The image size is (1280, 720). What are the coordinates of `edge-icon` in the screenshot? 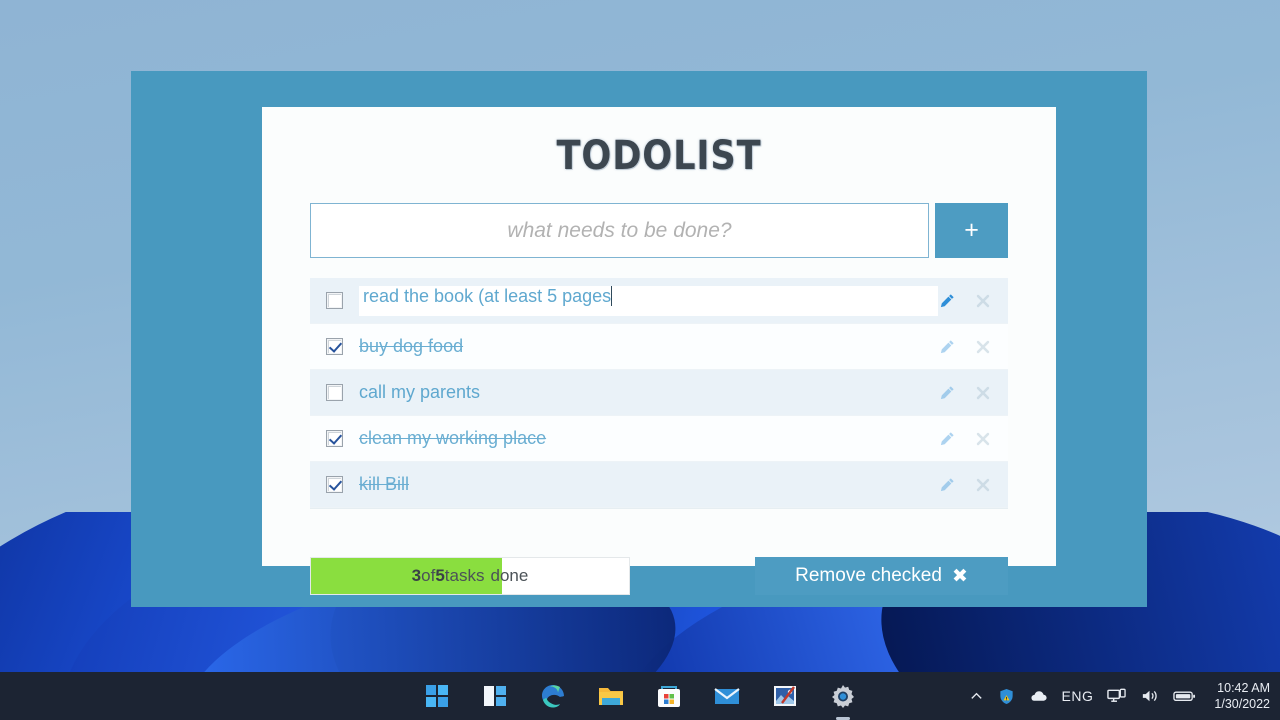 It's located at (553, 696).